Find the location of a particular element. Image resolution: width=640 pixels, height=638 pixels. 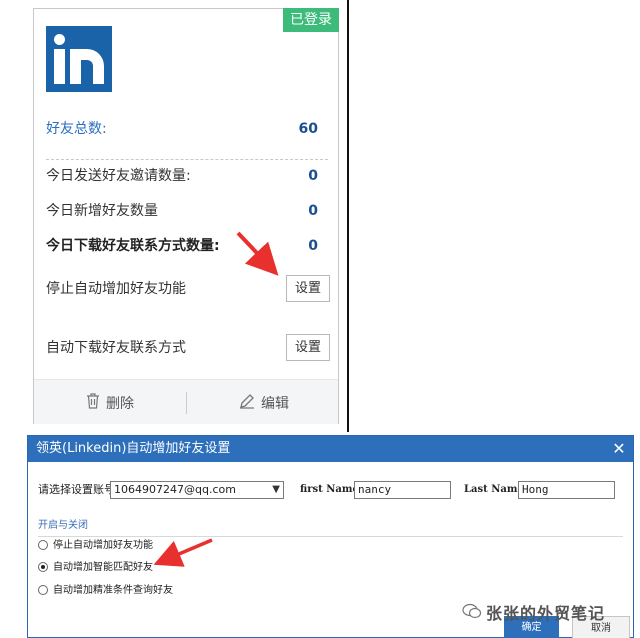

stat-label: 今日下载好友联系方式数量: is located at coordinates (133, 246).